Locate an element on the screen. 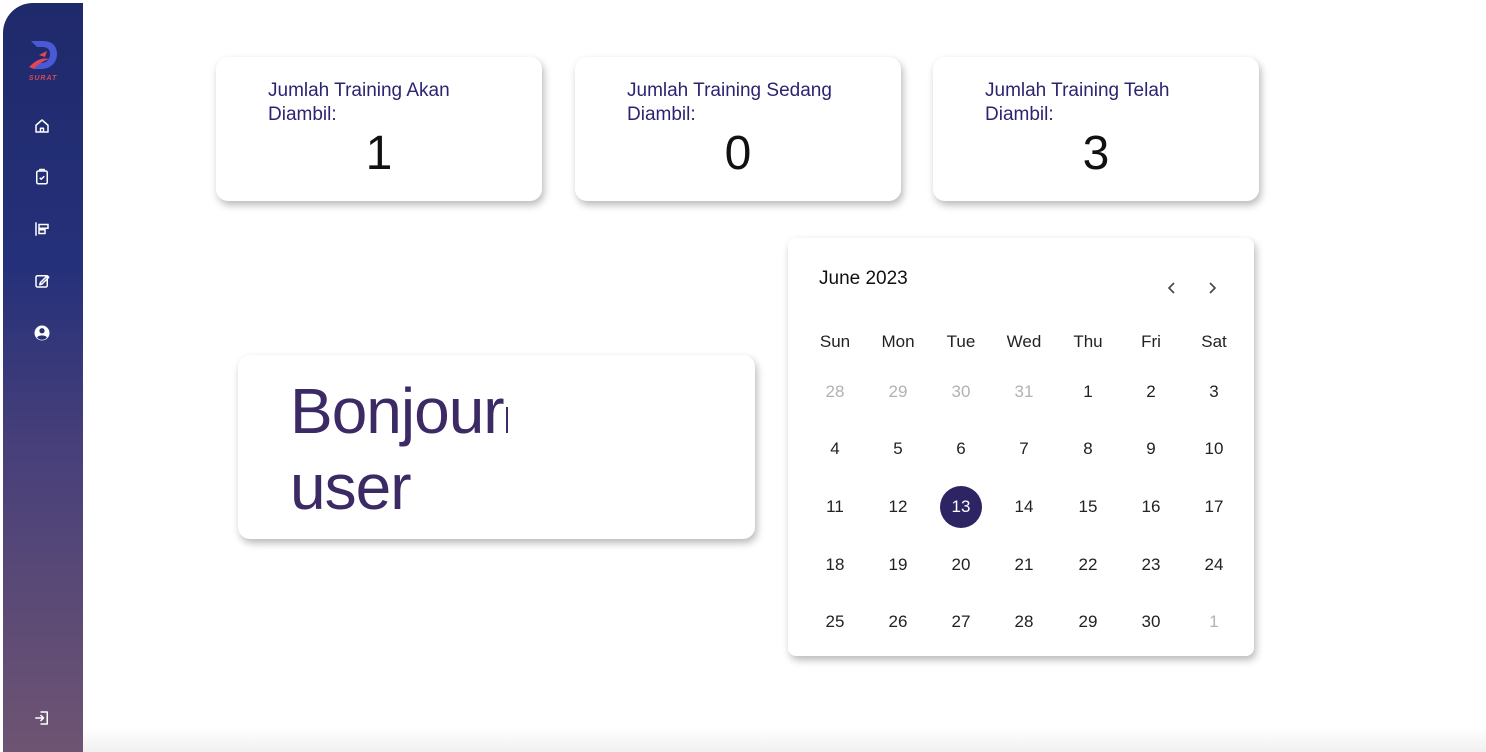 The height and width of the screenshot is (752, 1486). calendar-day: 26 is located at coordinates (898, 622).